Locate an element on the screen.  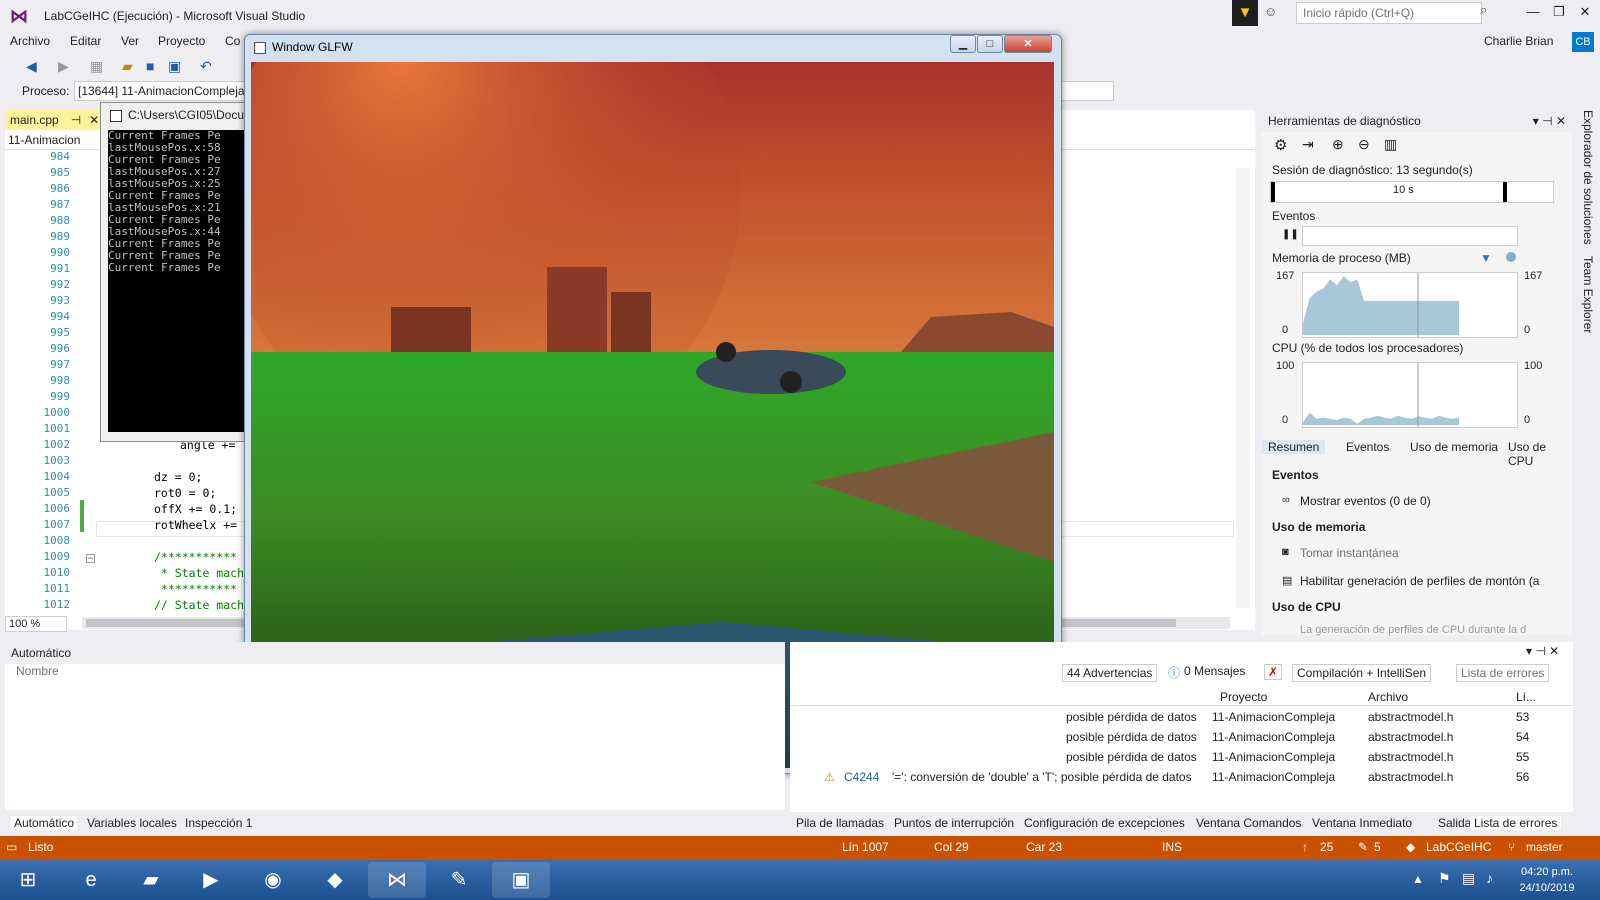
save-all-icon: ▣ is located at coordinates (174, 66).